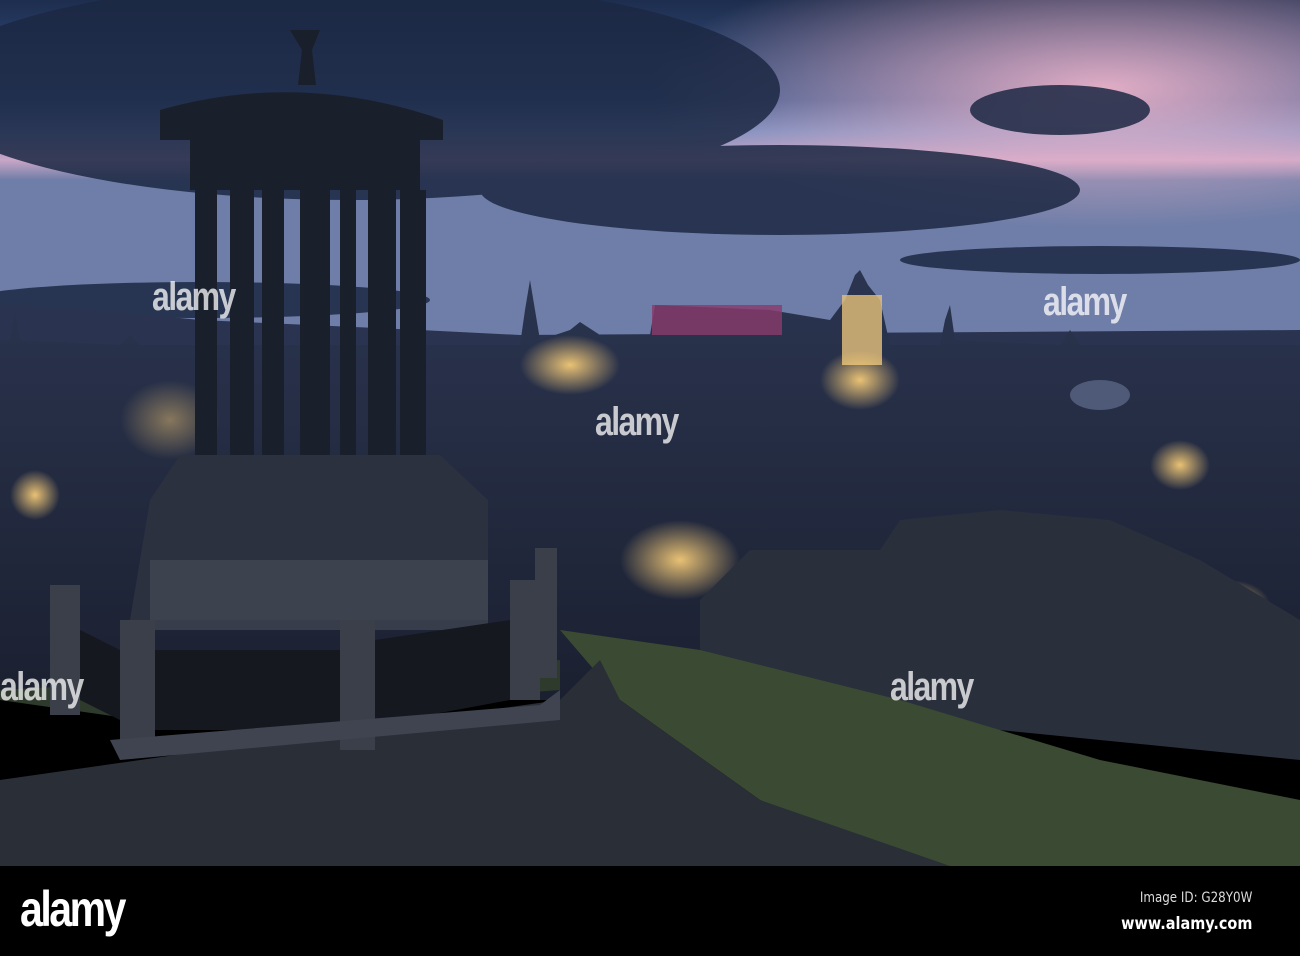 This screenshot has width=1300, height=956. Describe the element at coordinates (717, 320) in the screenshot. I see `castle` at that location.